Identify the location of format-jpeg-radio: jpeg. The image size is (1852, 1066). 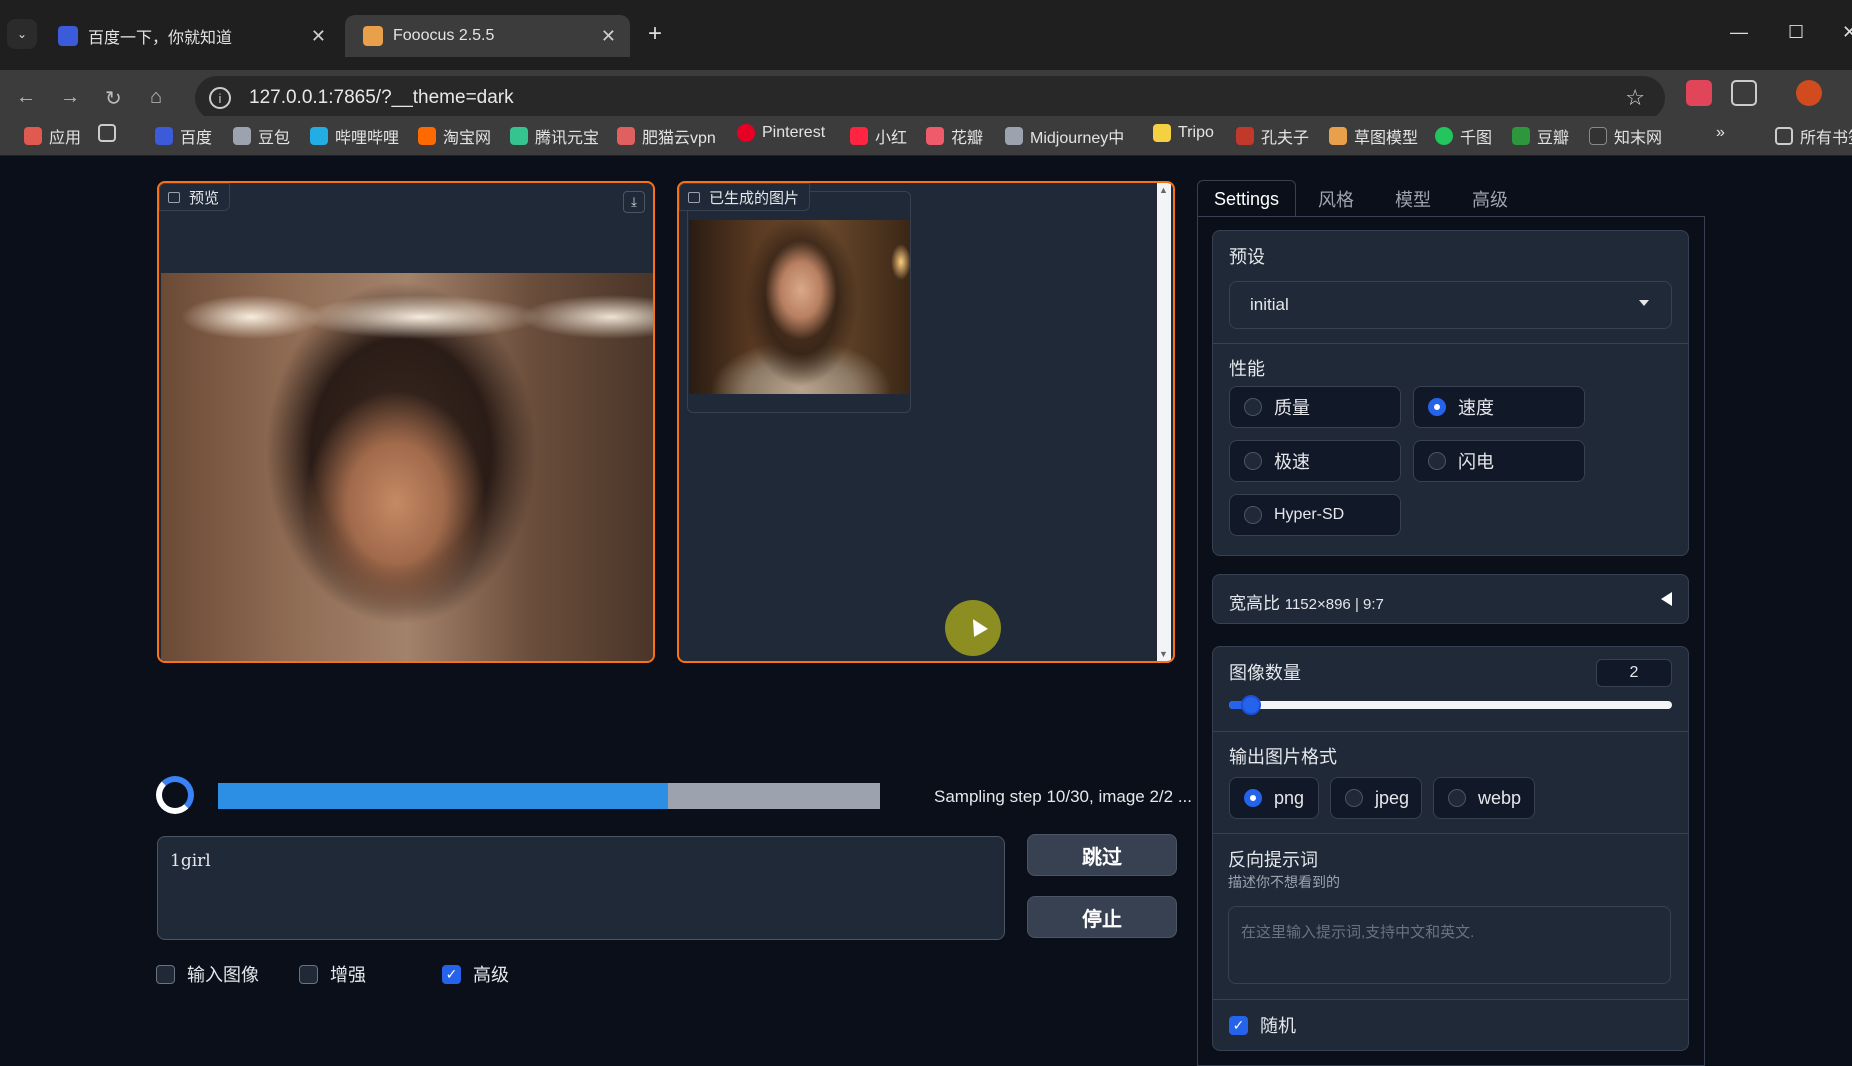
(1376, 798).